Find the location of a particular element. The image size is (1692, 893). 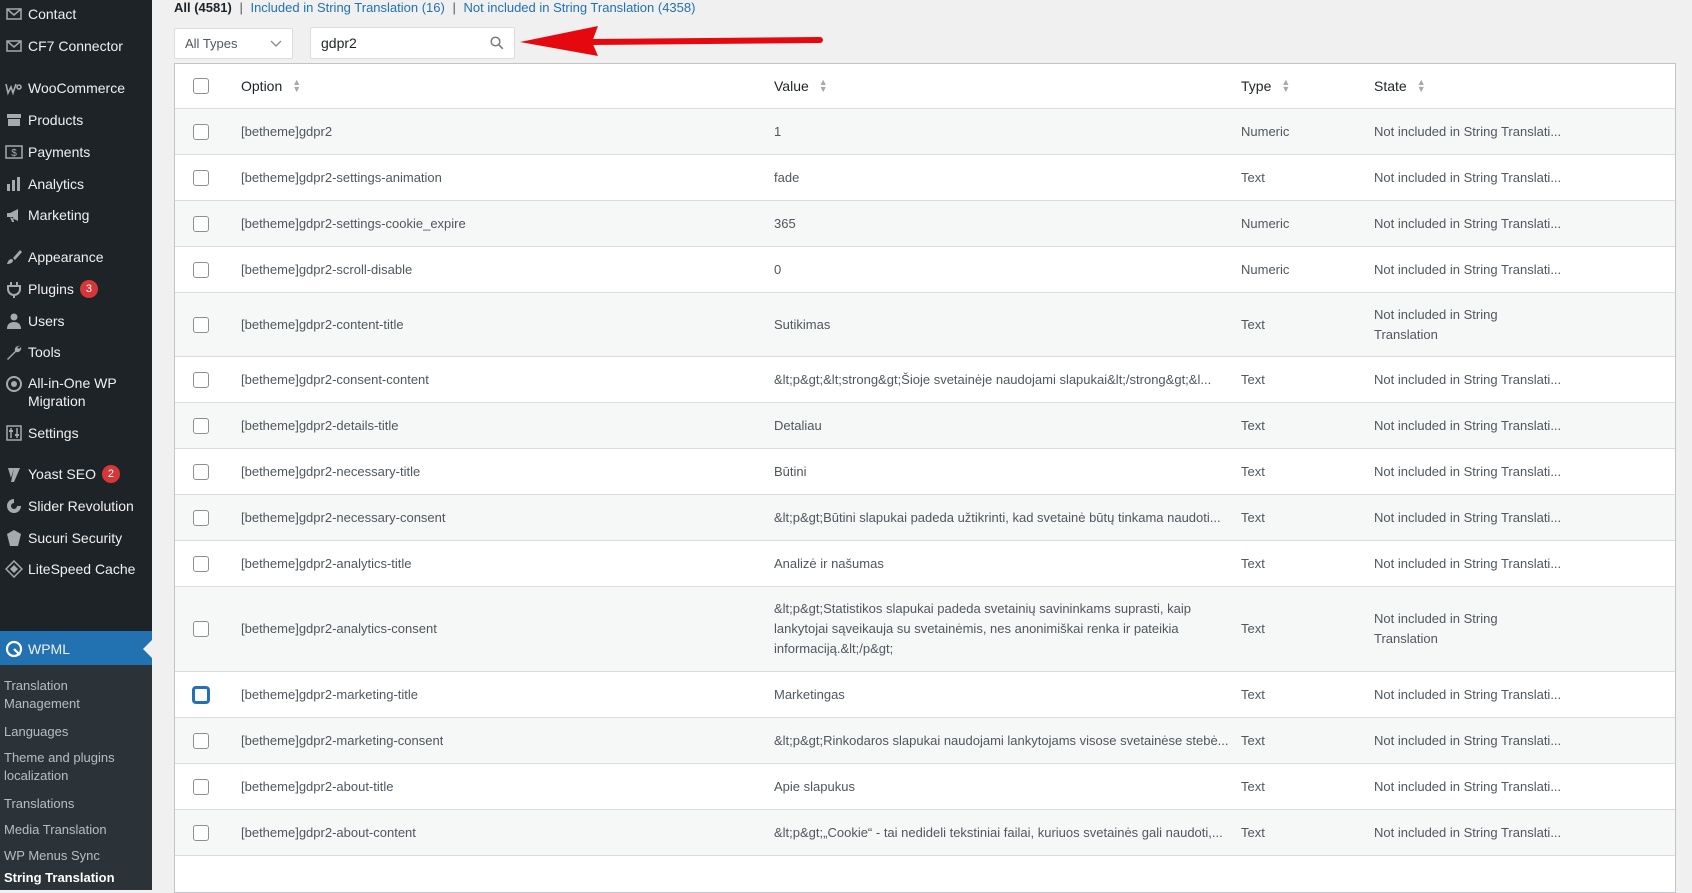

wpml-icon is located at coordinates (14, 649).